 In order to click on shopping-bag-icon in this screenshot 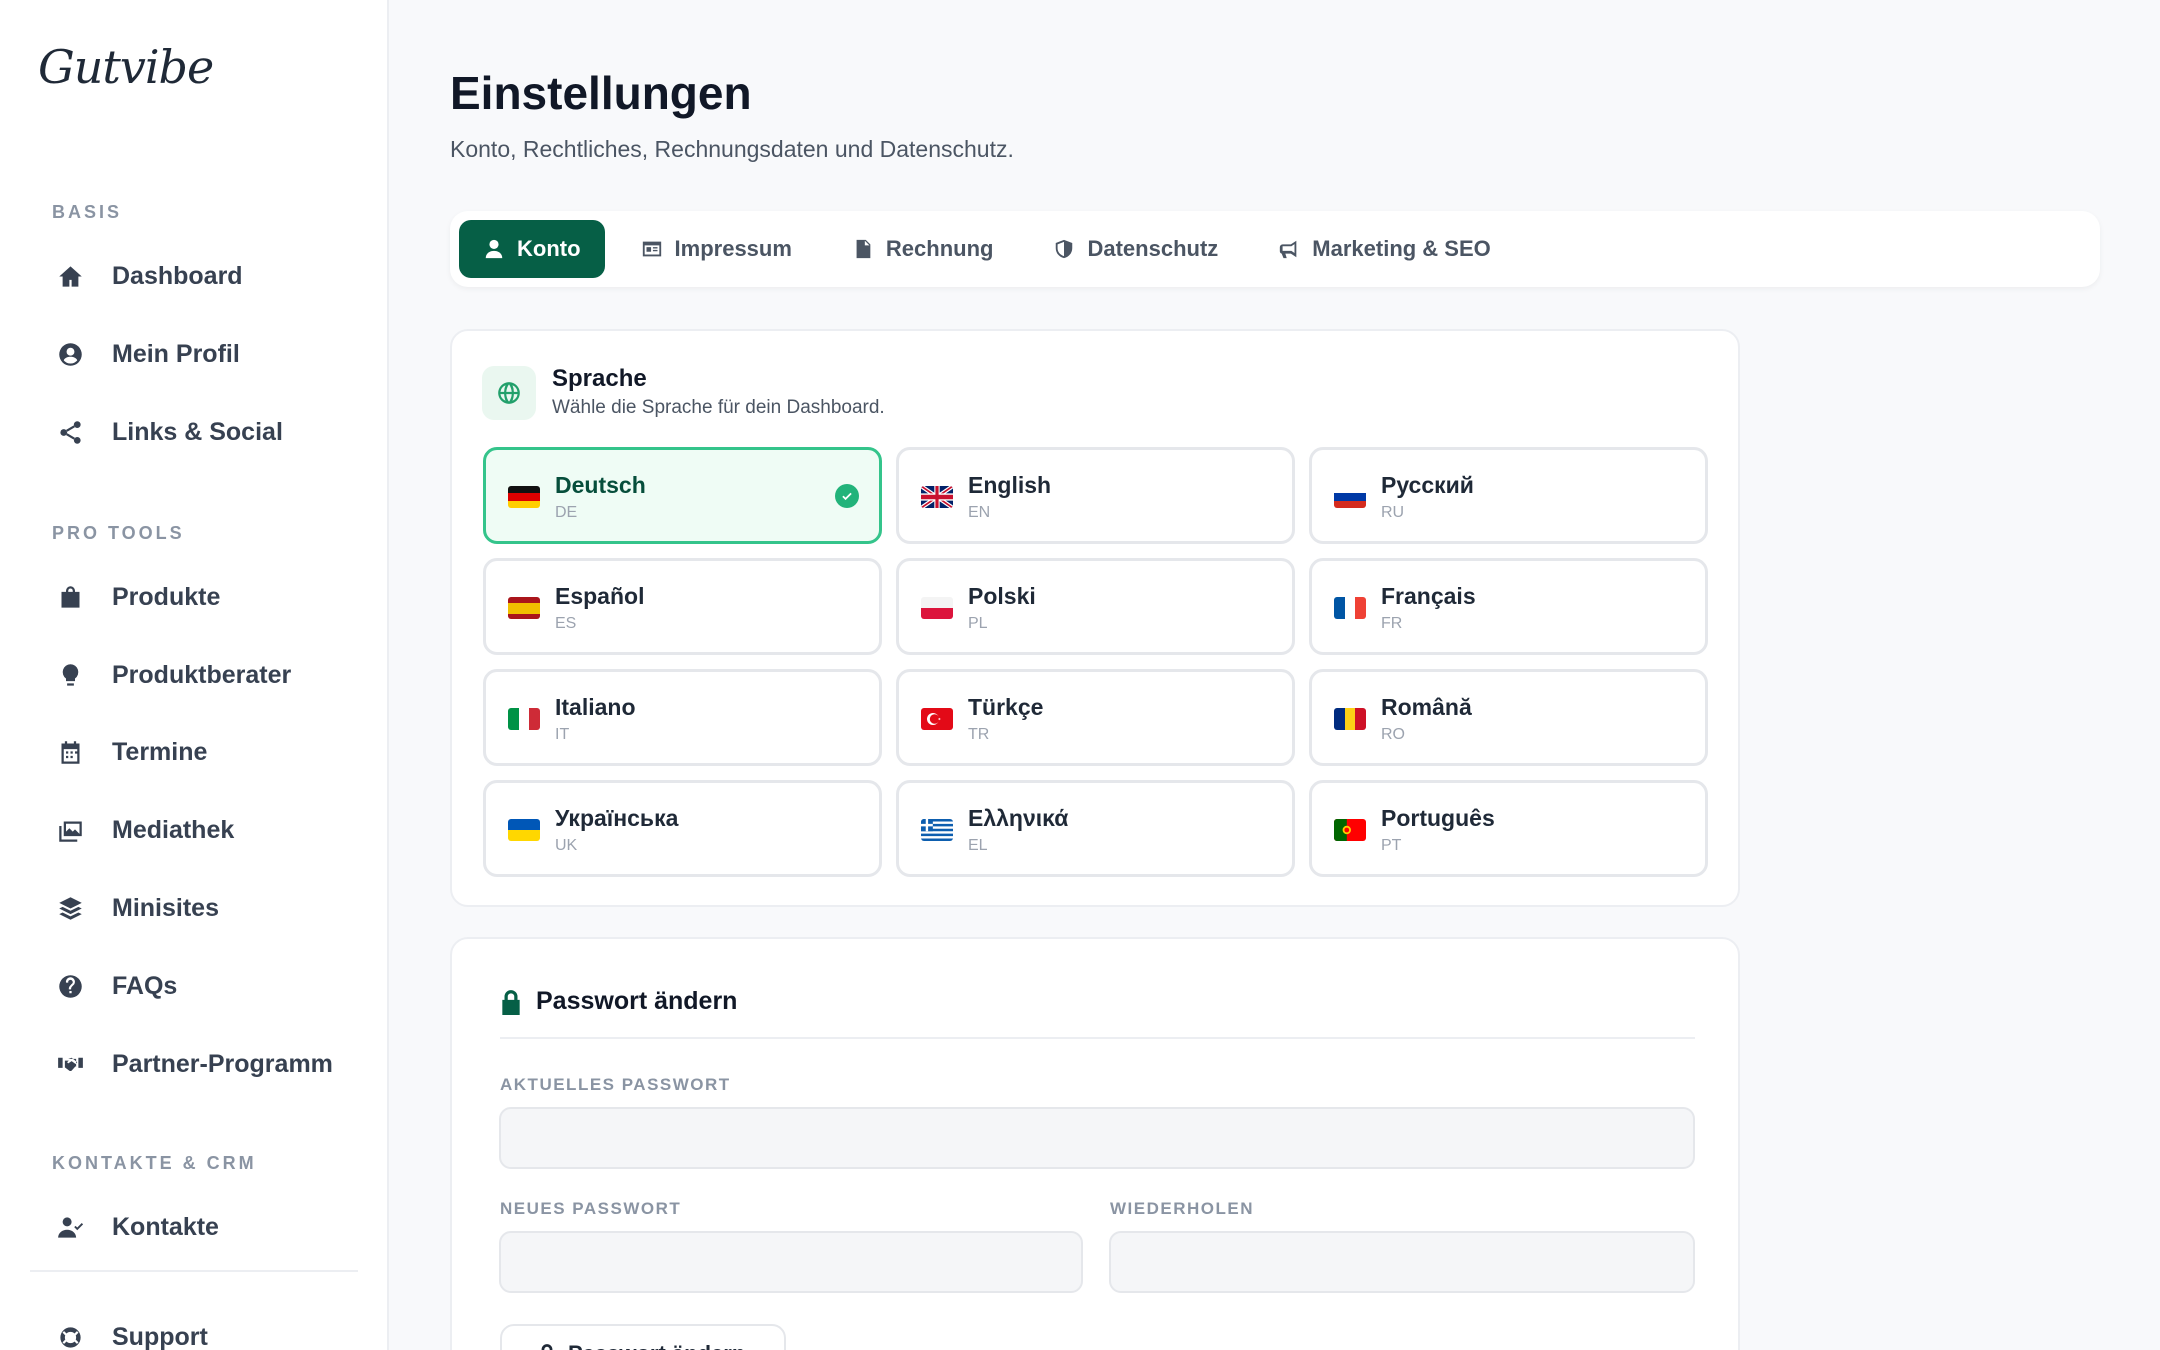, I will do `click(70, 597)`.